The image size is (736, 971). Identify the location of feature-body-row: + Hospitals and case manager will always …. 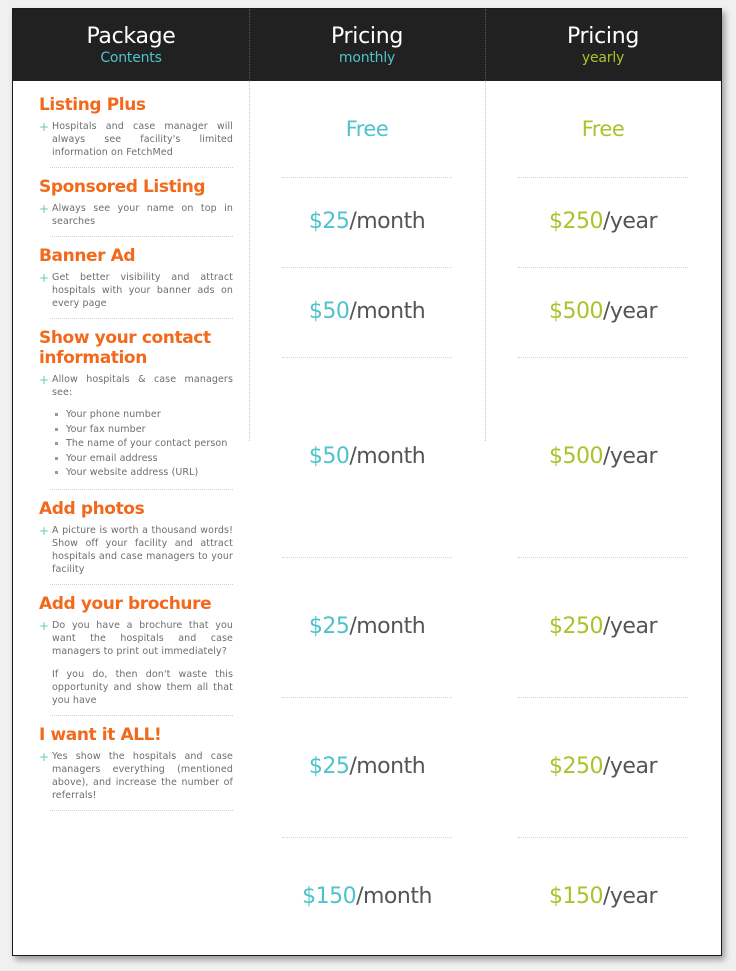
(136, 139).